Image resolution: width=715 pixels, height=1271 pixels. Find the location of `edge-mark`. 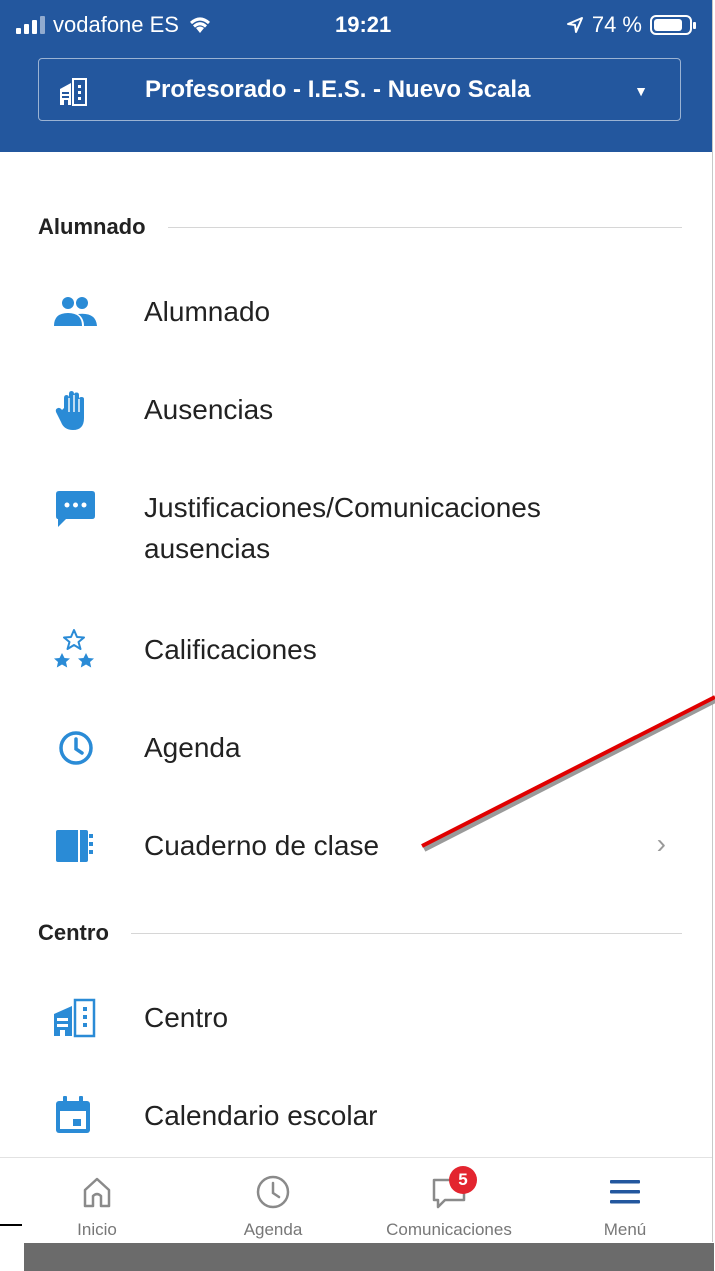

edge-mark is located at coordinates (11, 1225).